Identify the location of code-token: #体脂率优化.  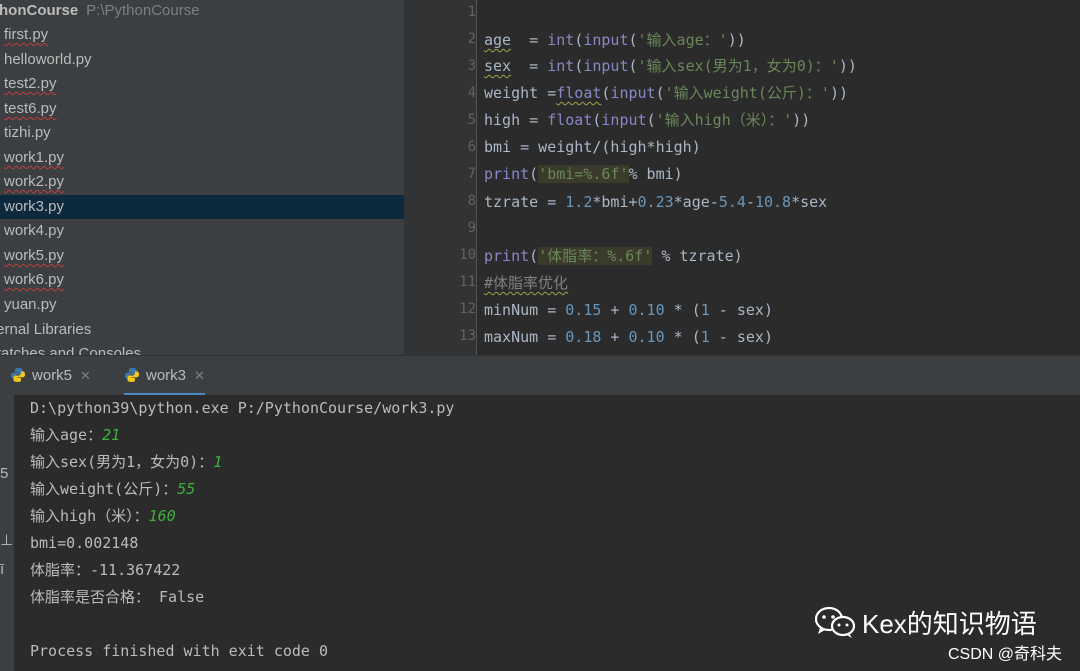
(526, 283).